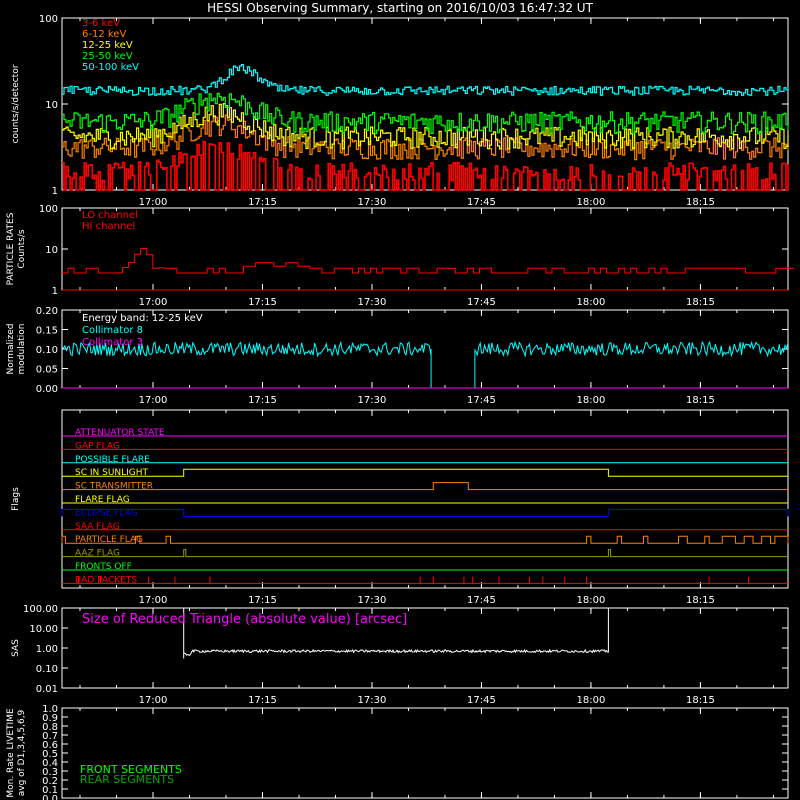 This screenshot has height=800, width=800. Describe the element at coordinates (110, 67) in the screenshot. I see `legend-entry: 50-100 keV` at that location.